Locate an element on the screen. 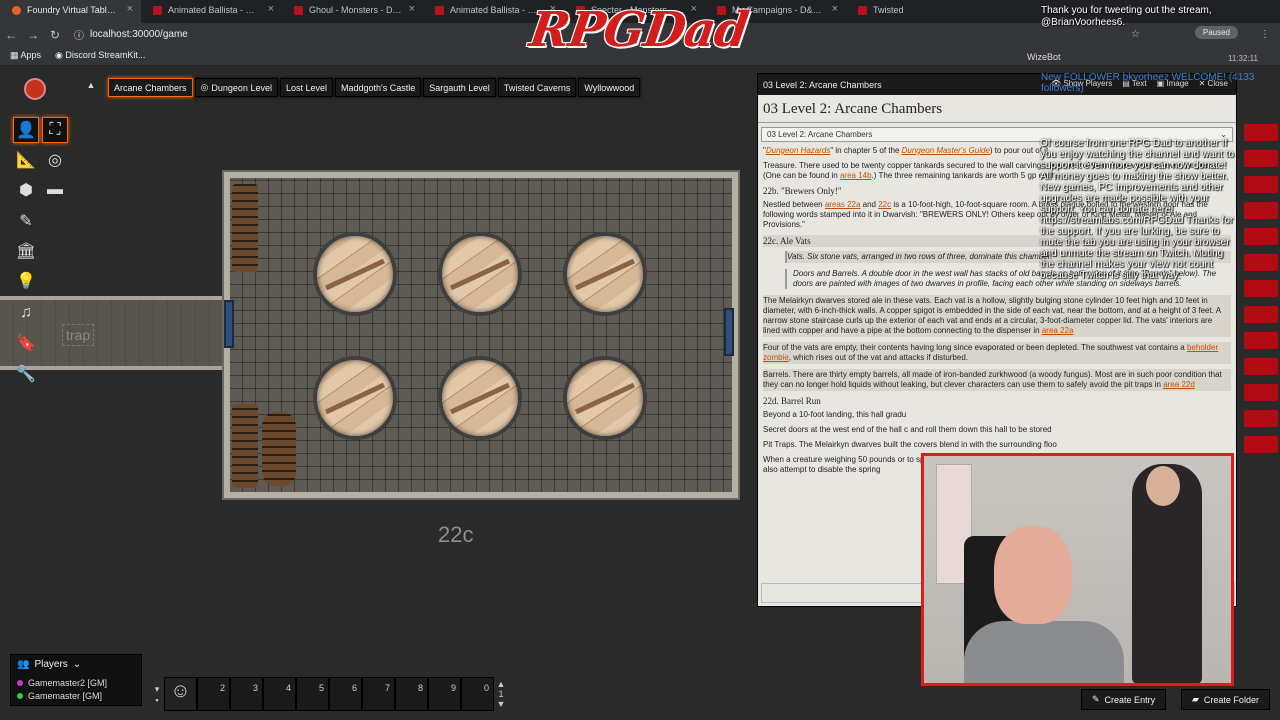 The image size is (1280, 720). browser-tab: Twisted is located at coordinates (916, 11).